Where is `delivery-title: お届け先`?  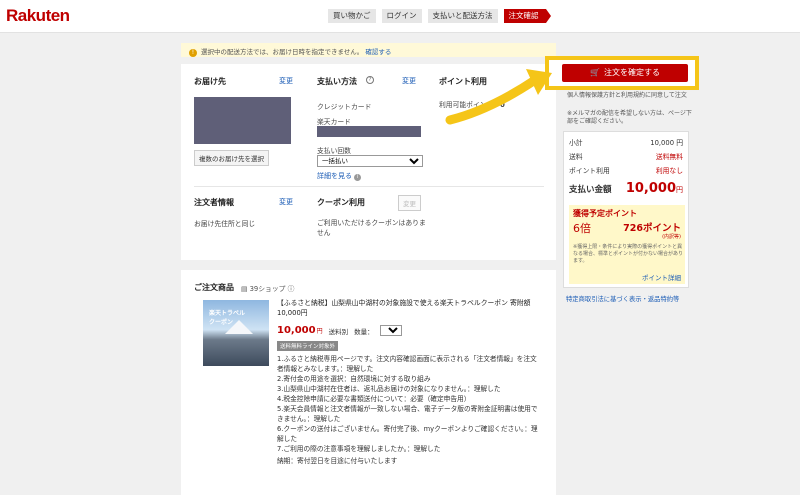
delivery-title: お届け先 is located at coordinates (210, 81).